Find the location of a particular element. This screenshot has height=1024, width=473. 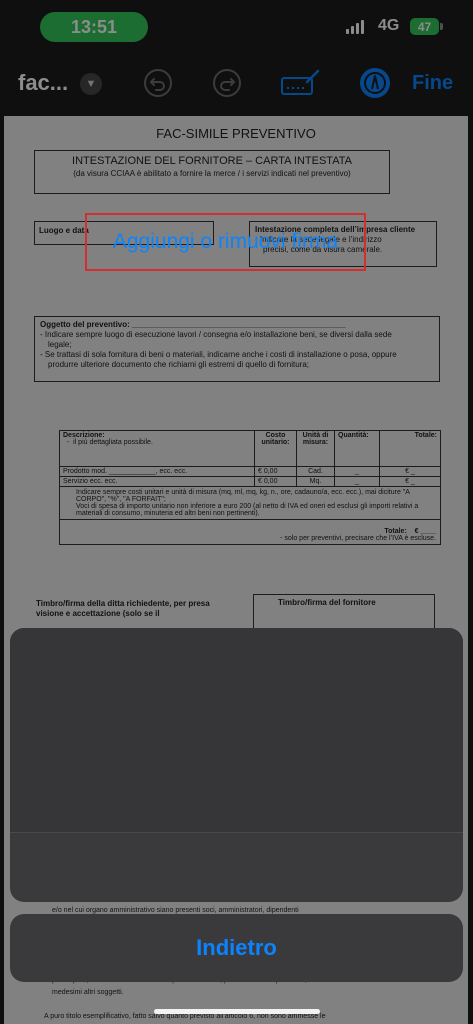

add-remove-signature-row is located at coordinates (236, 867).